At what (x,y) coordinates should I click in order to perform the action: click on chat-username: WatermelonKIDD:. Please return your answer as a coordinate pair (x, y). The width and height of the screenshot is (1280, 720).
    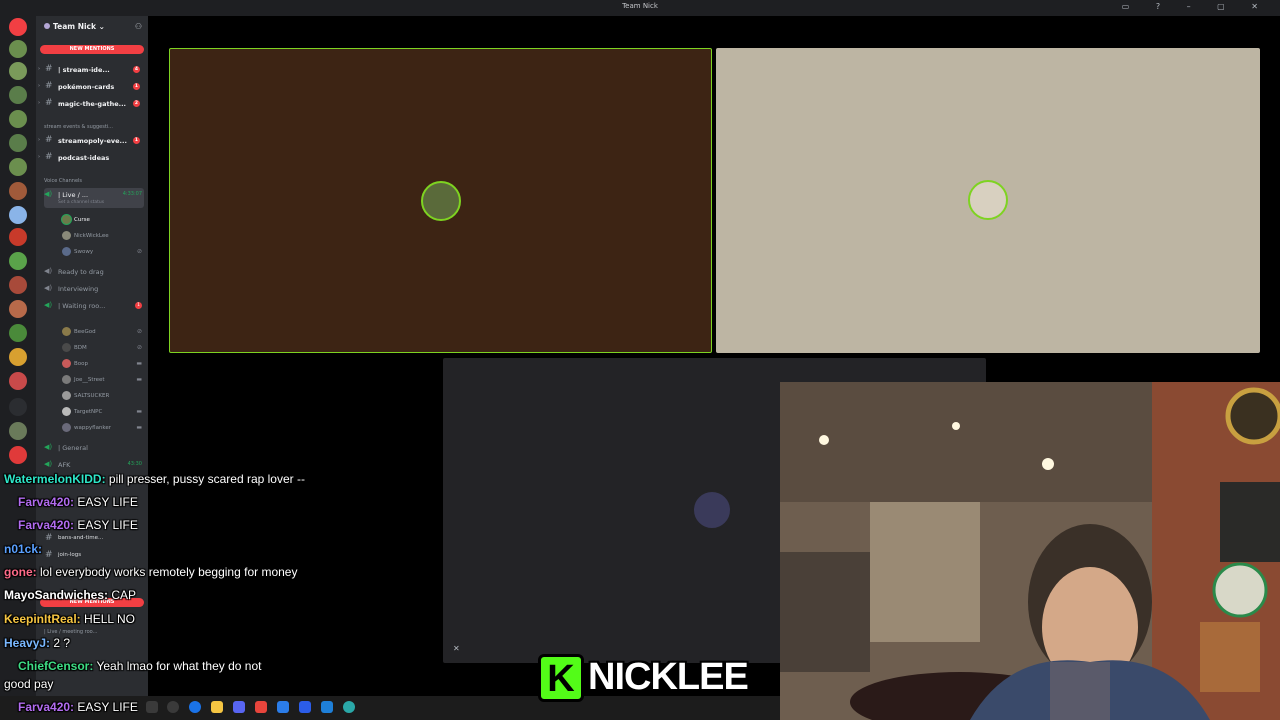
    Looking at the image, I should click on (55, 479).